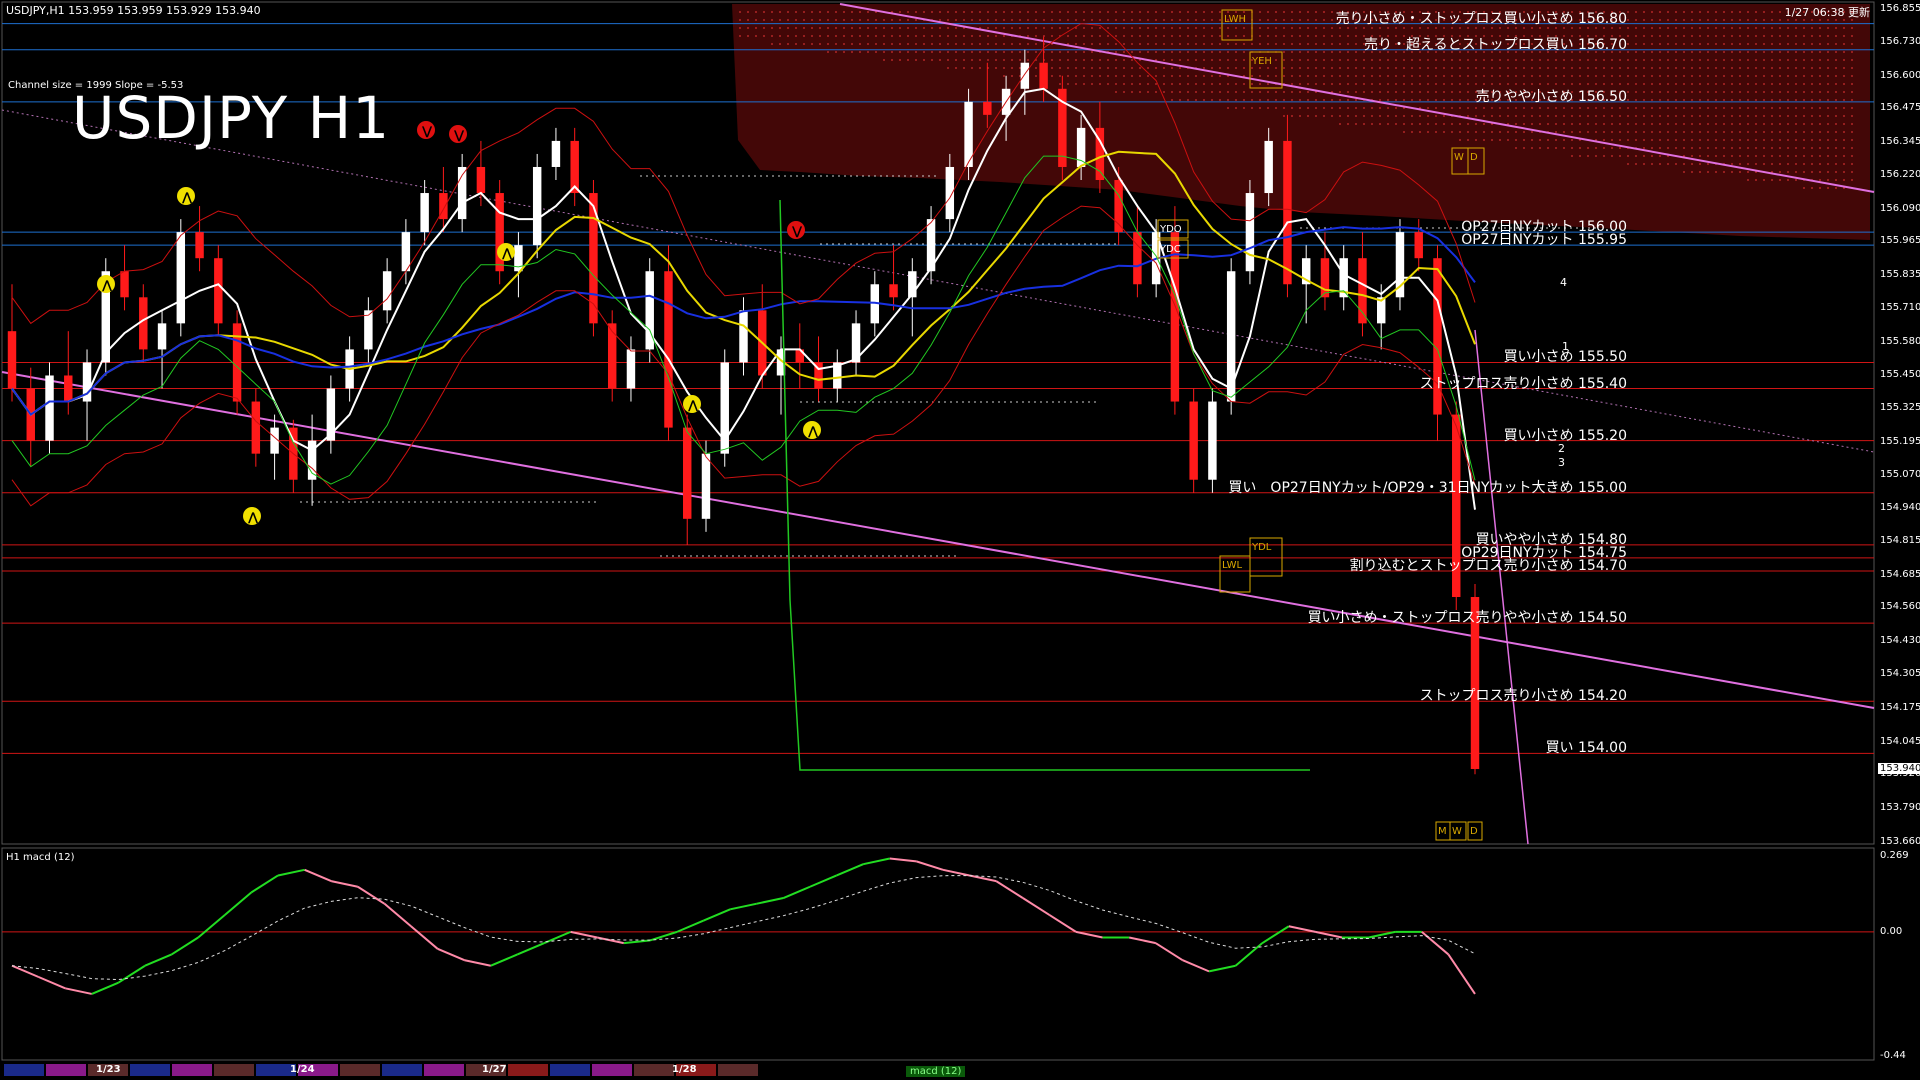  What do you see at coordinates (1900, 142) in the screenshot?
I see `price-tick: 156.345` at bounding box center [1900, 142].